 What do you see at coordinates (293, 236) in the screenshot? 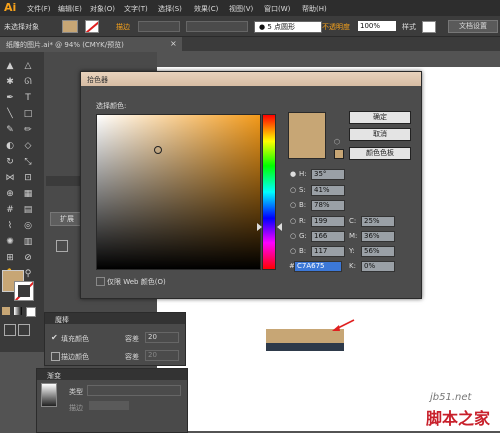
I see `g-radio-icon: ○` at bounding box center [293, 236].